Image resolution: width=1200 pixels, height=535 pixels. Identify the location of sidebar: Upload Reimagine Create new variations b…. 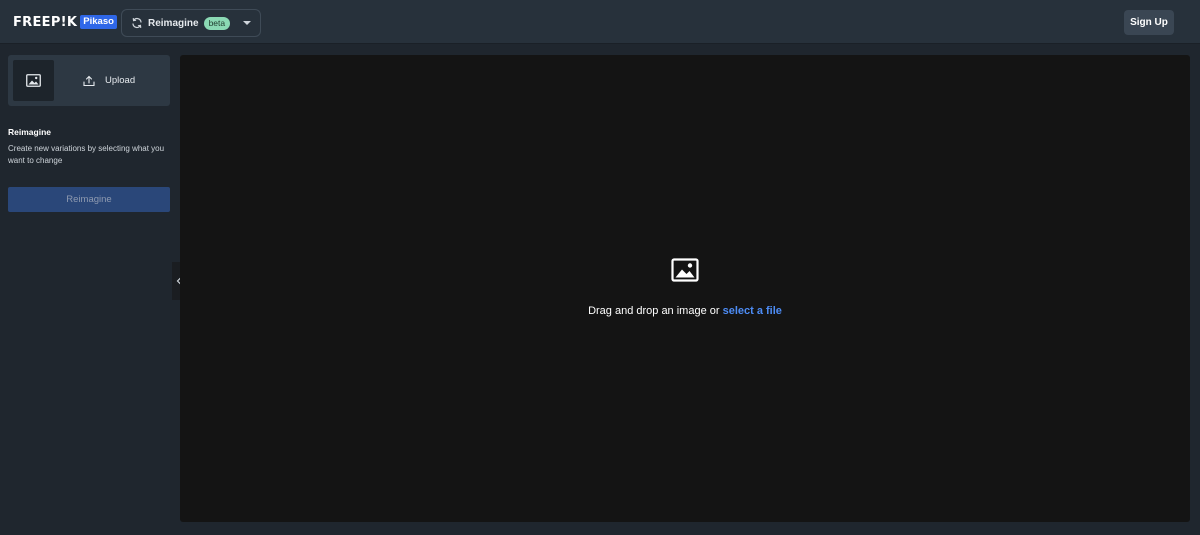
(90, 290).